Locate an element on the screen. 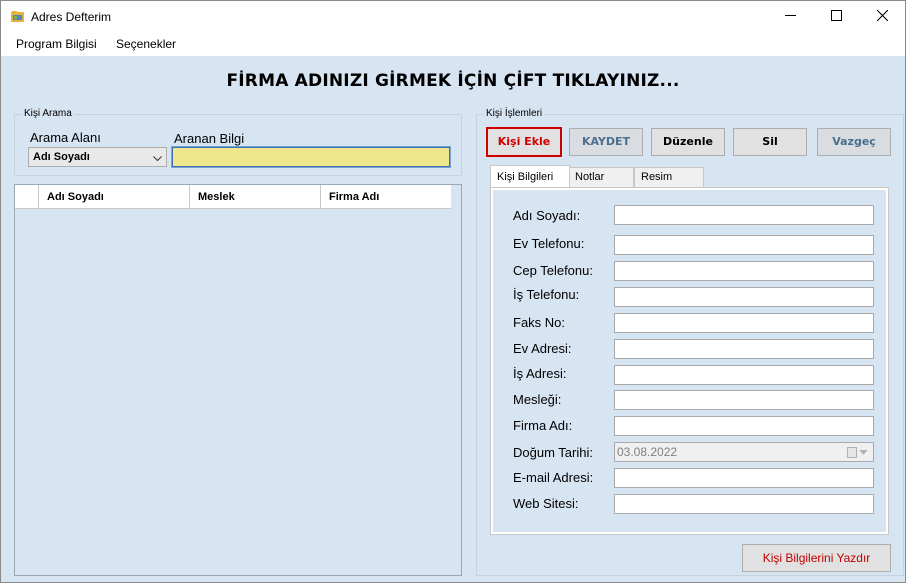 Image resolution: width=906 pixels, height=583 pixels. menu-program-bilgisi: Program Bilgisi is located at coordinates (56, 44).